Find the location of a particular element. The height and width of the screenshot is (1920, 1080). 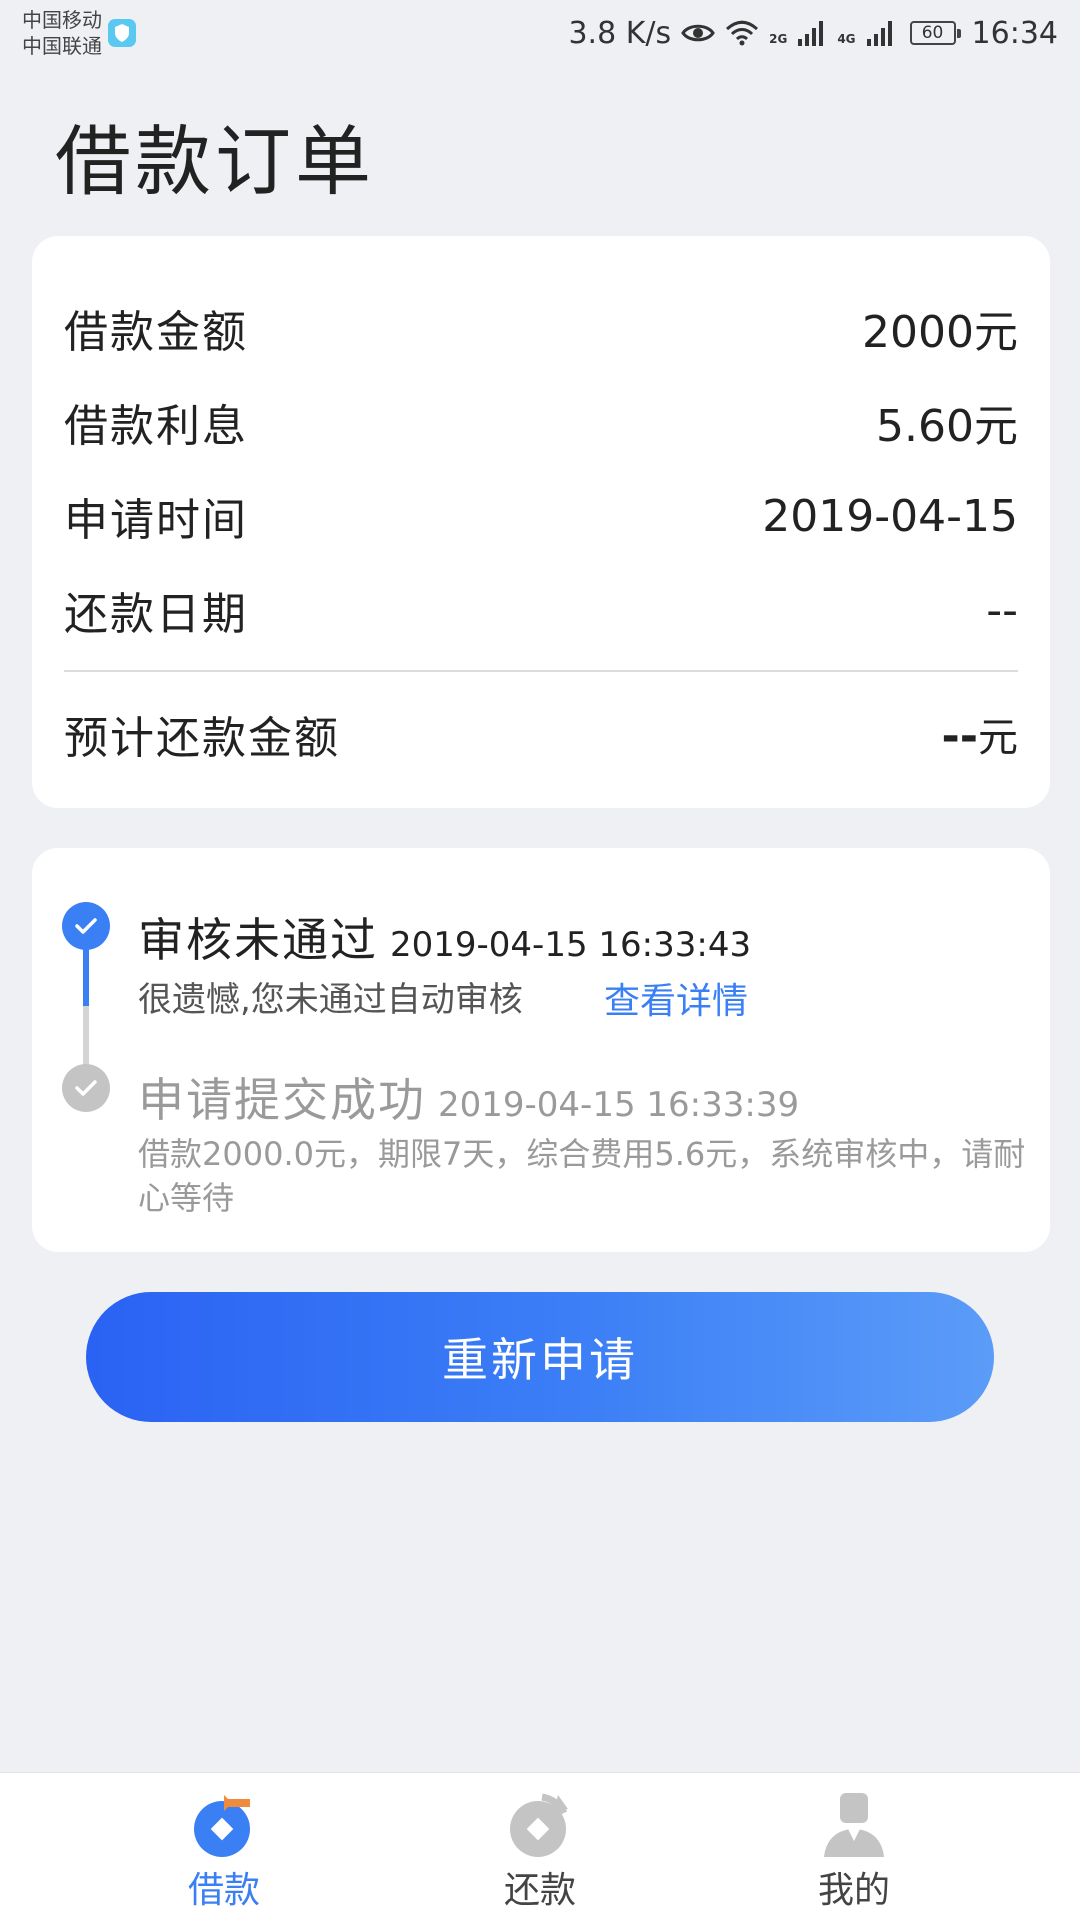

expected-total-value: --元 is located at coordinates (979, 734).